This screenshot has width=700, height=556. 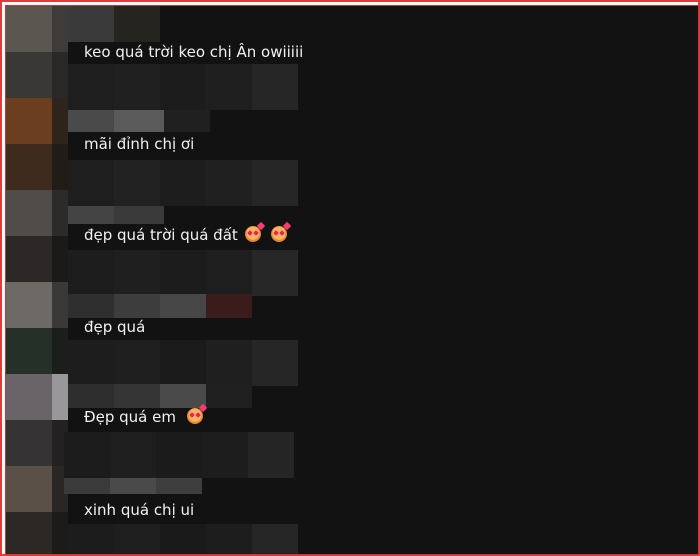 I want to click on comment-6: xinh quá chị ui, so click(x=139, y=510).